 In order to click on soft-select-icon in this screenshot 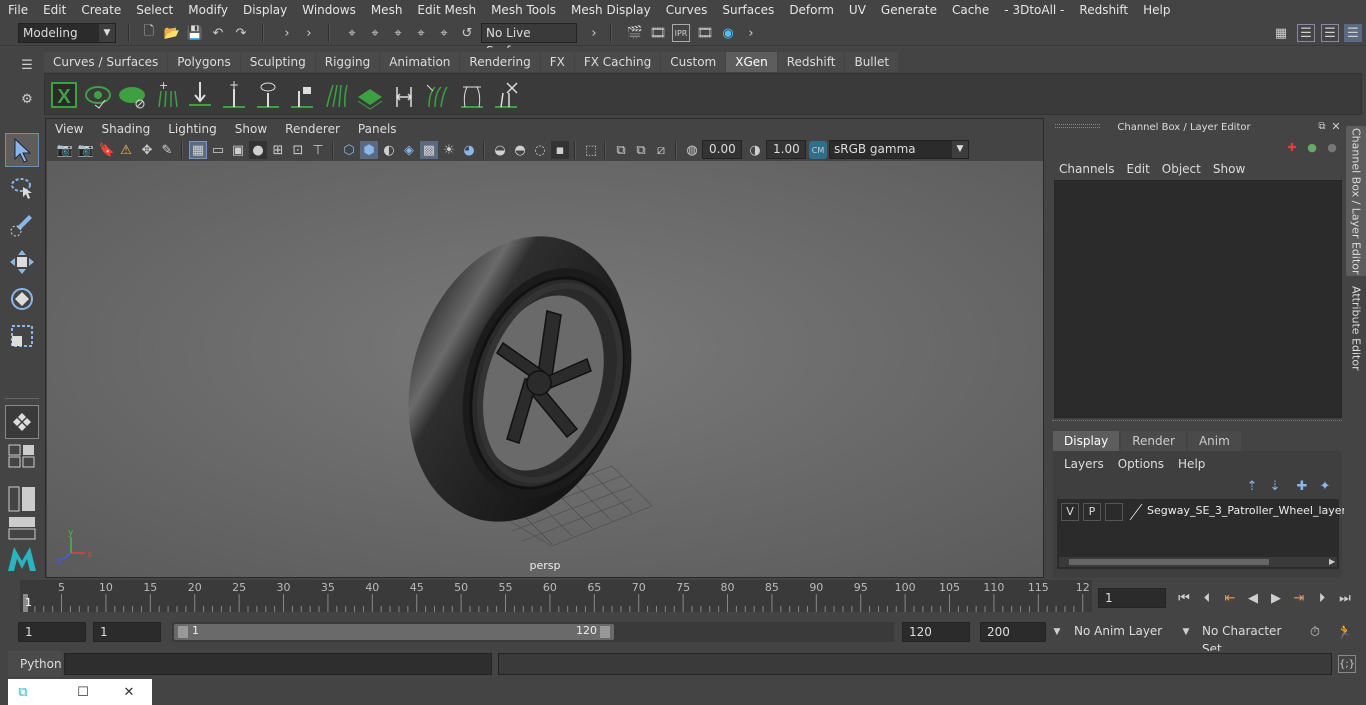, I will do `click(22, 422)`.